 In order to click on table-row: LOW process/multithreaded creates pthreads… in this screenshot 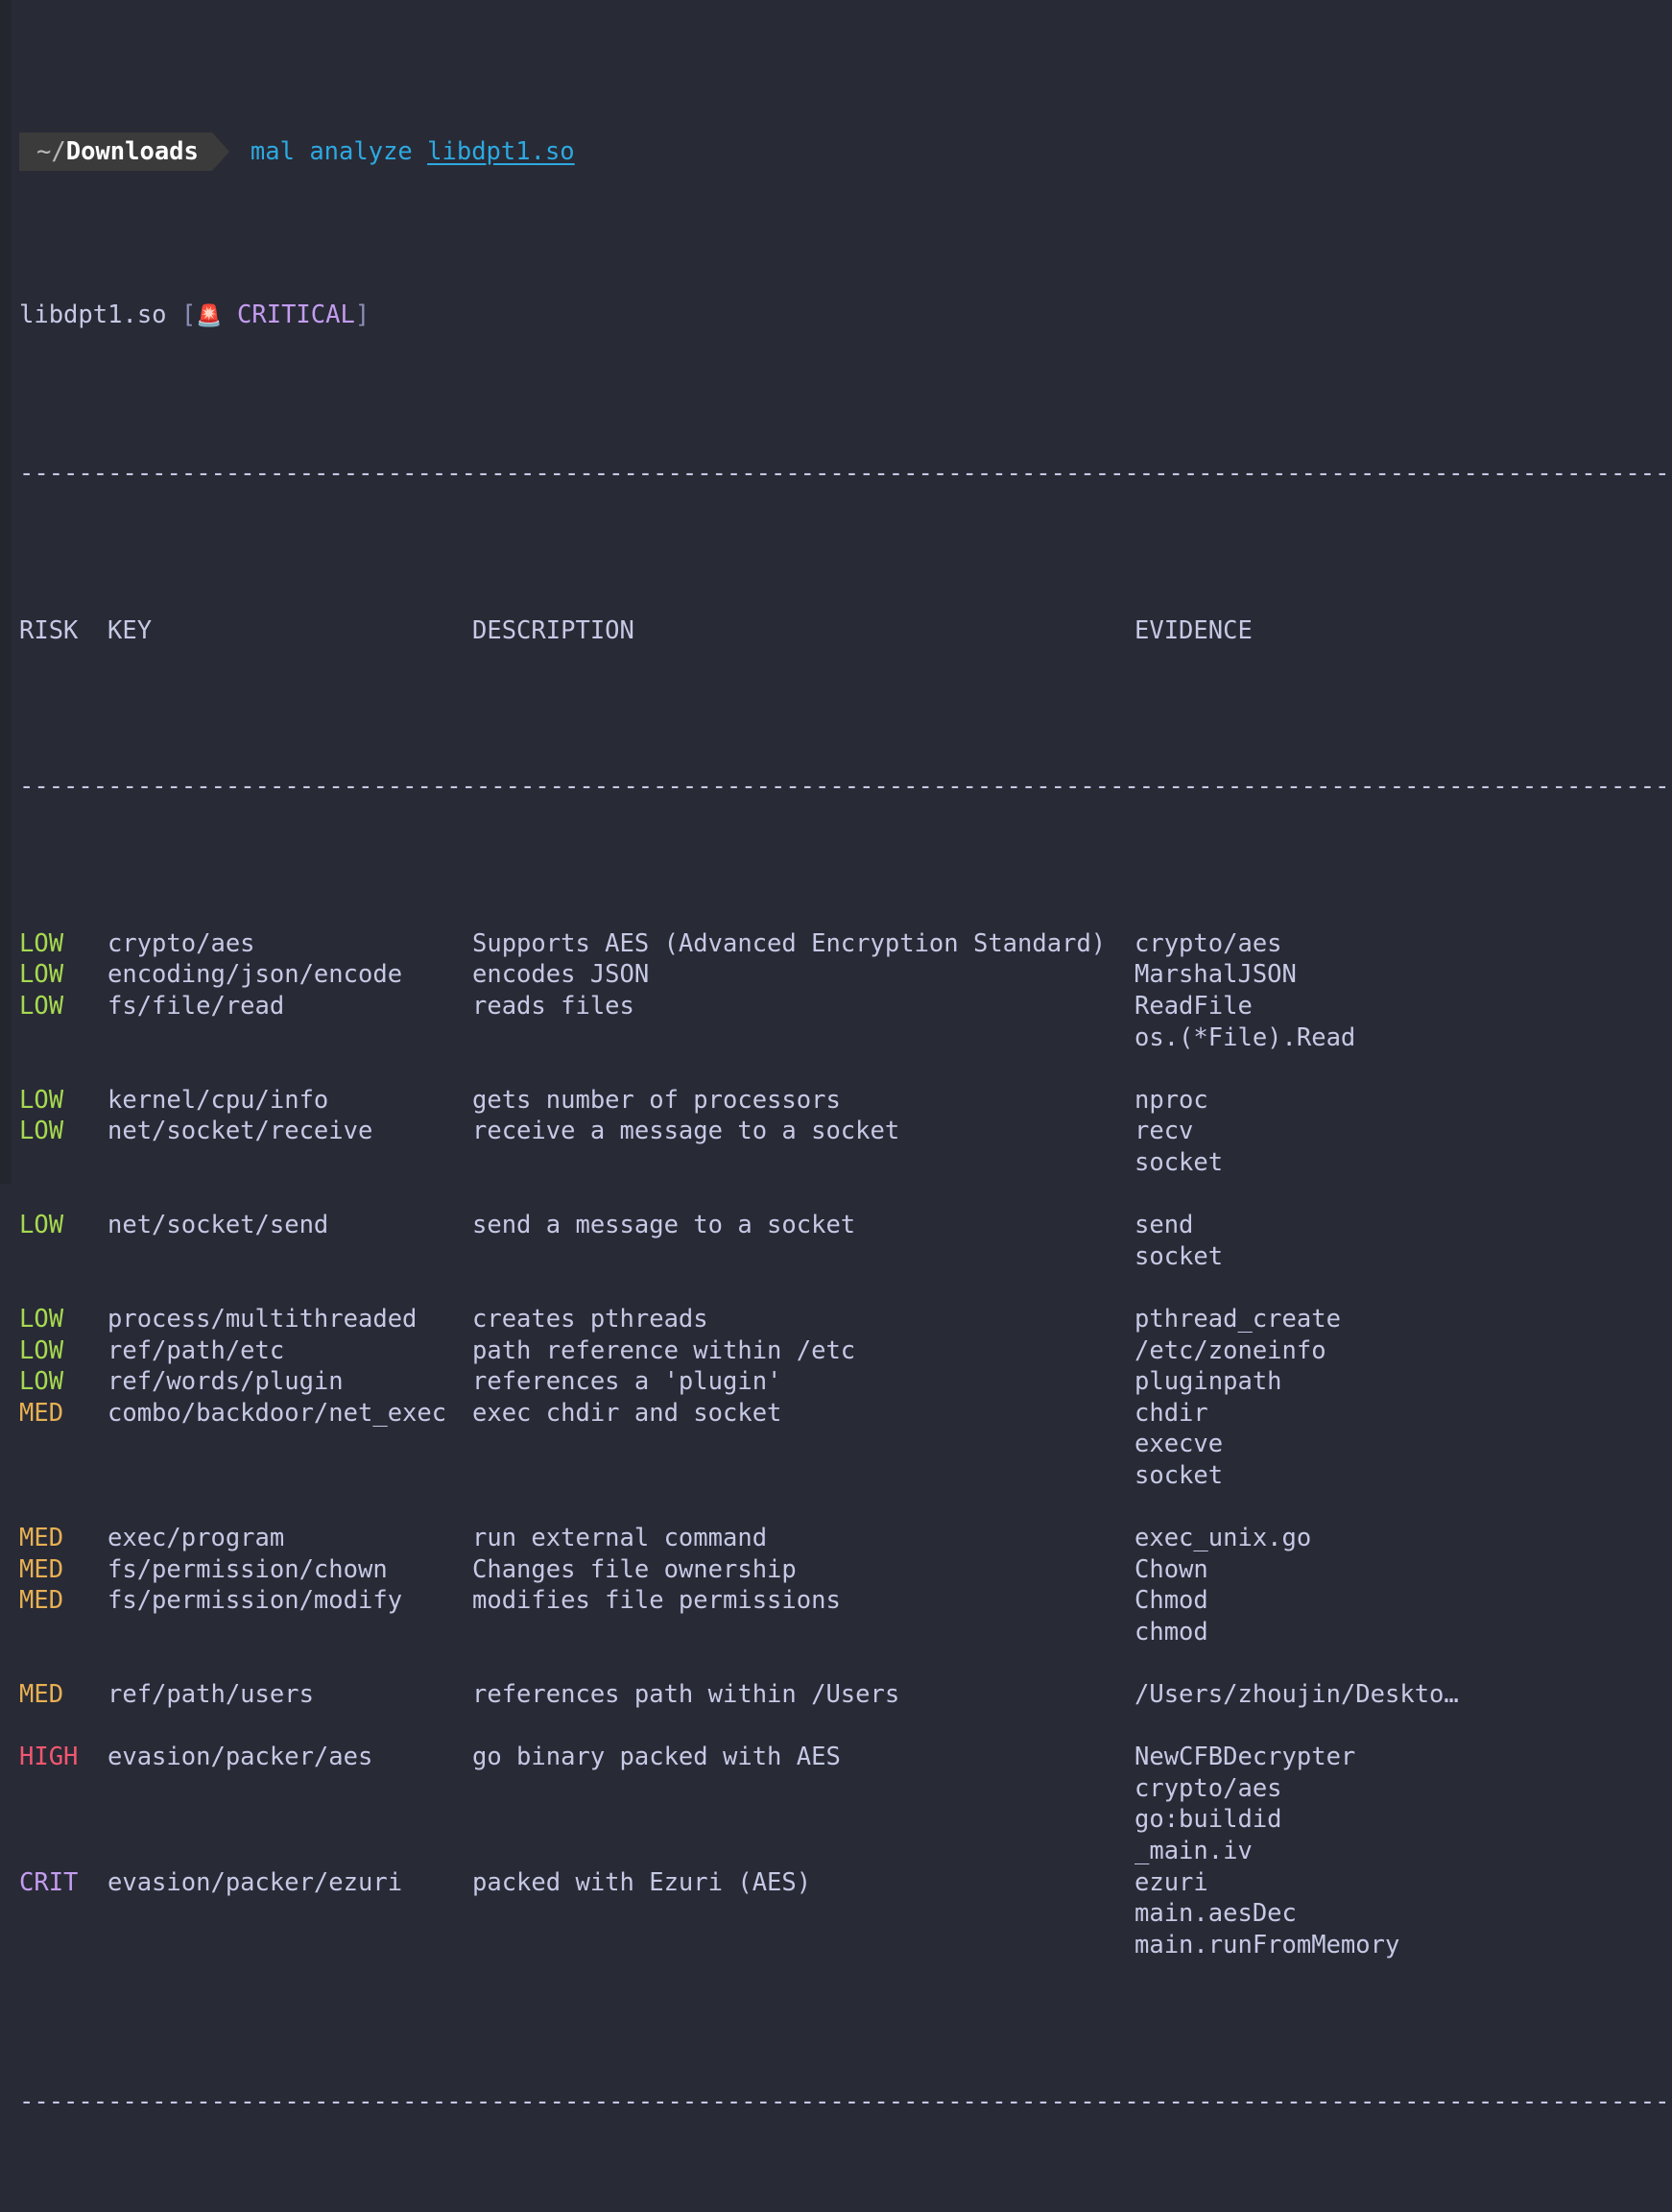, I will do `click(846, 1319)`.